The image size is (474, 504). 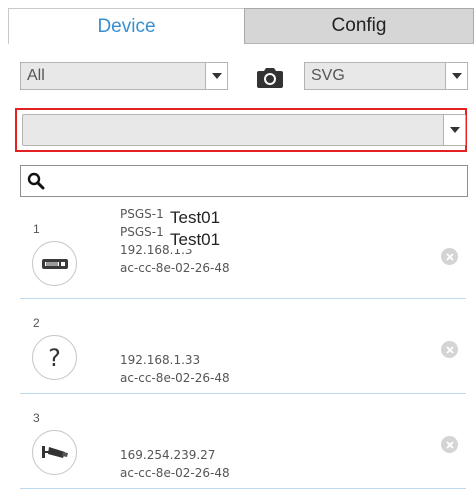 I want to click on format-select-value: SVG, so click(x=328, y=75).